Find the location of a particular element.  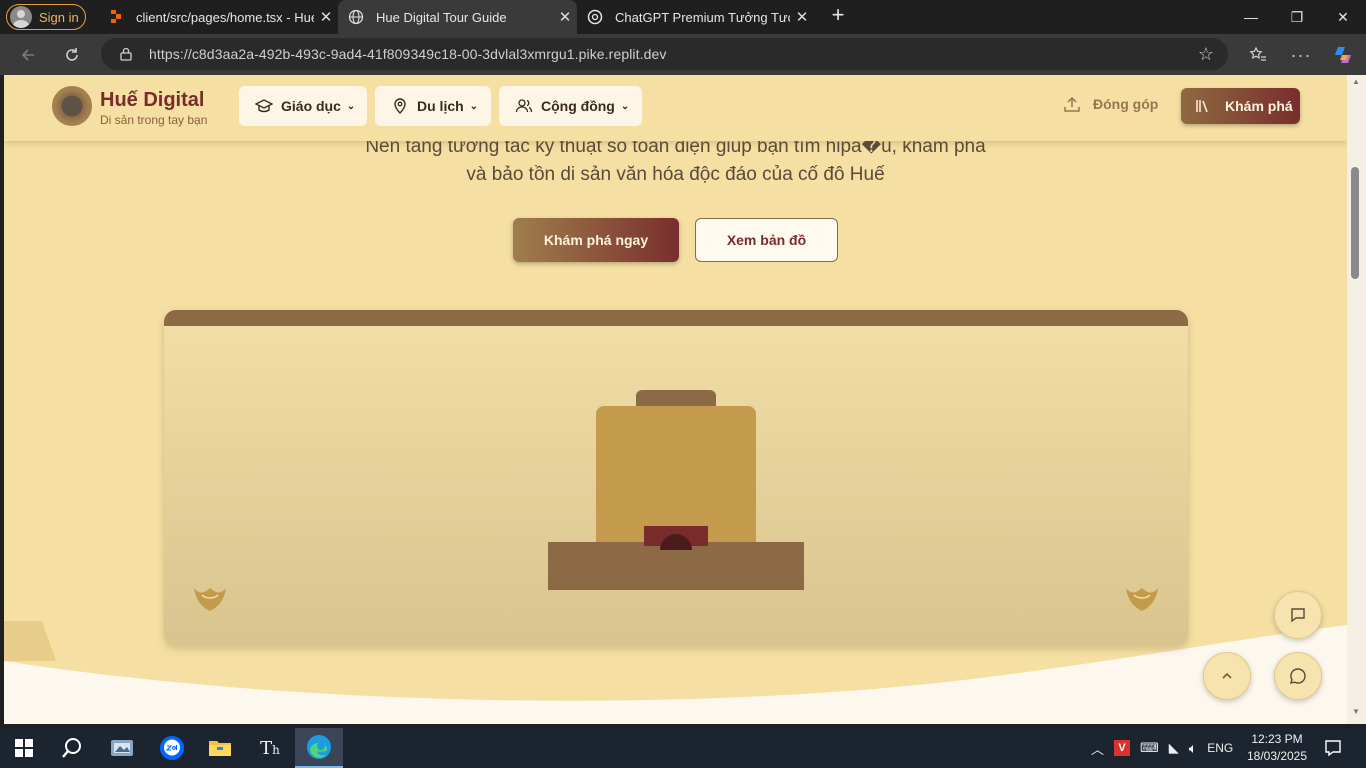

favorites-button is located at coordinates (1258, 55).